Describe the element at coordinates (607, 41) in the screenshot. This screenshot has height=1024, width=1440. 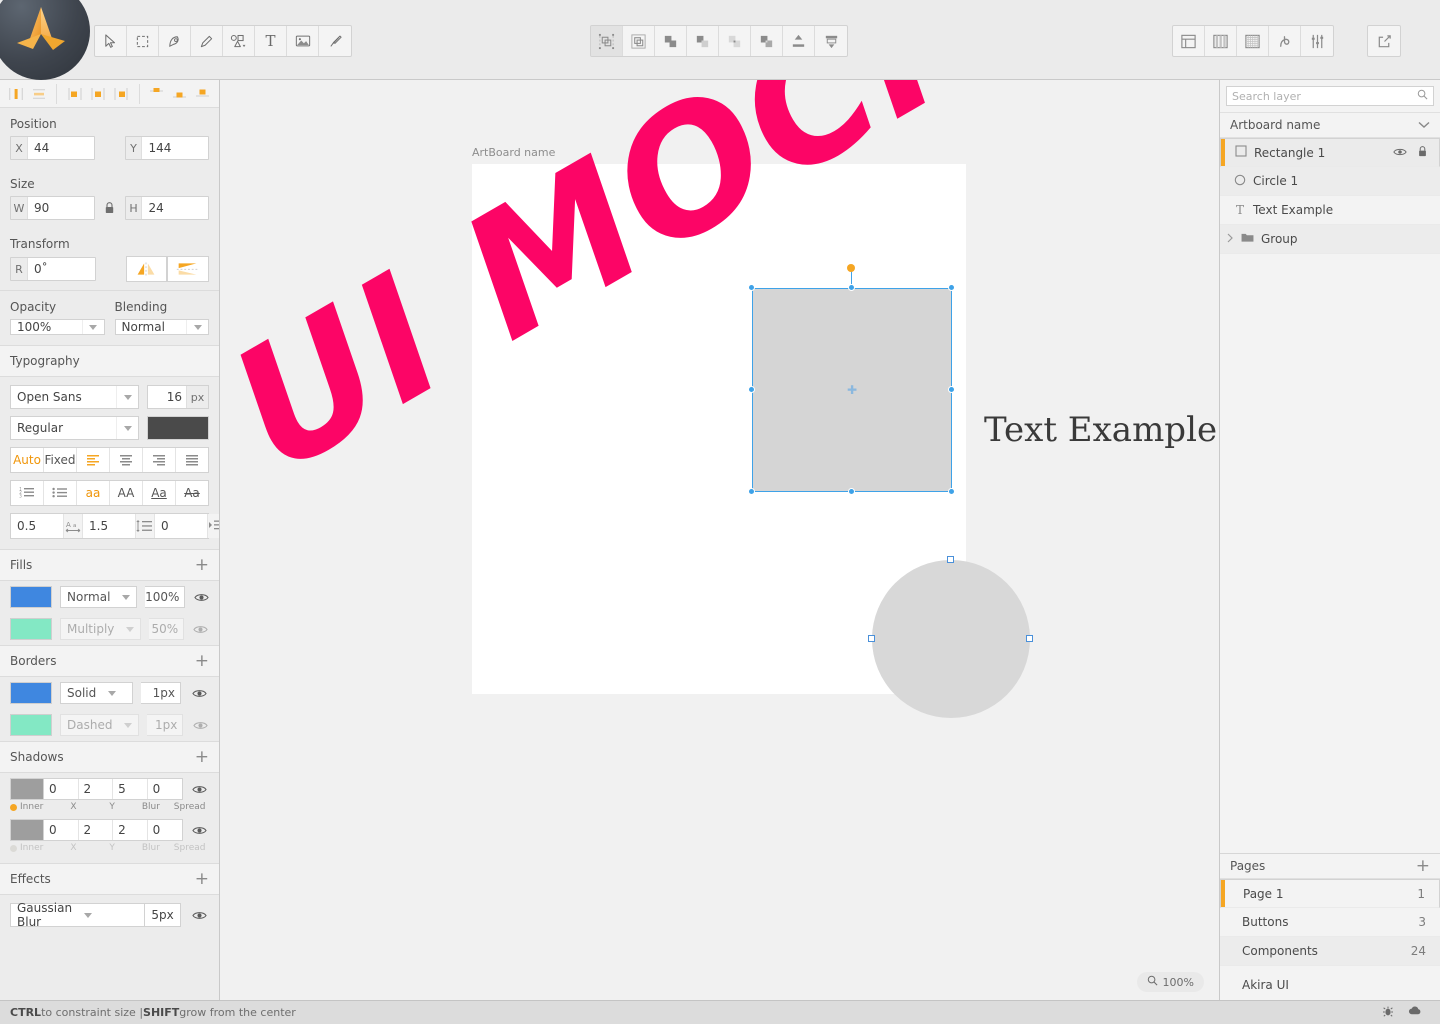
I see `group-selection-button` at that location.